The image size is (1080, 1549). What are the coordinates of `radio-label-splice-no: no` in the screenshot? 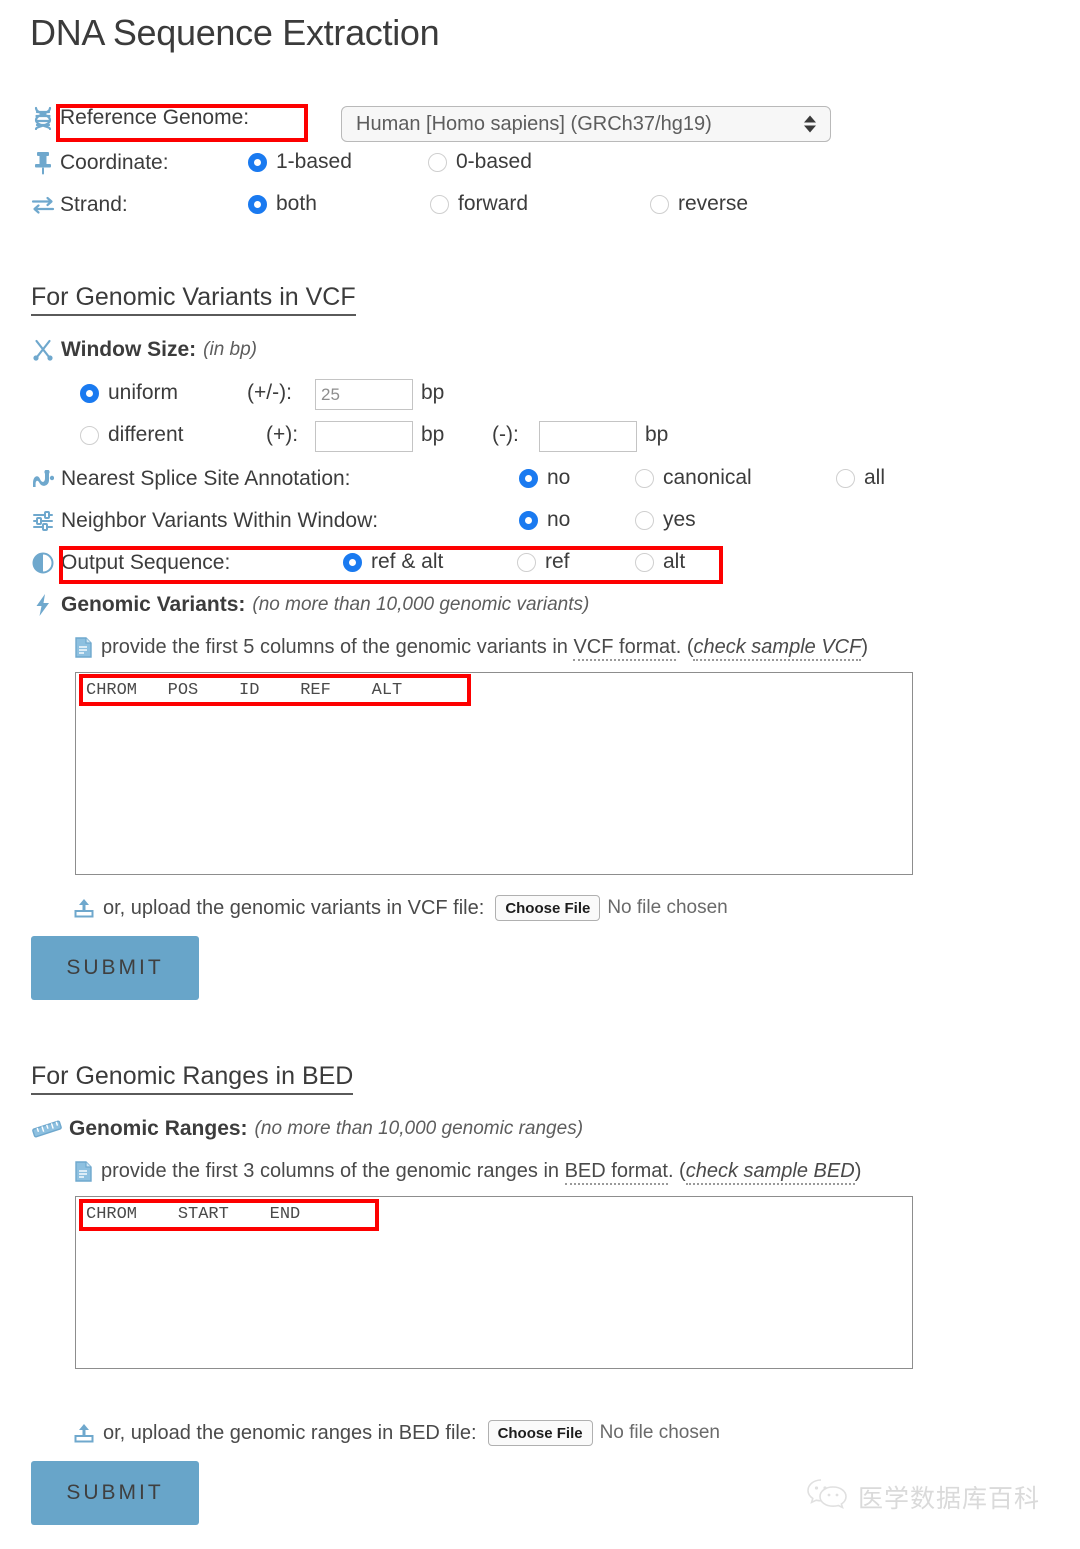 It's located at (559, 477).